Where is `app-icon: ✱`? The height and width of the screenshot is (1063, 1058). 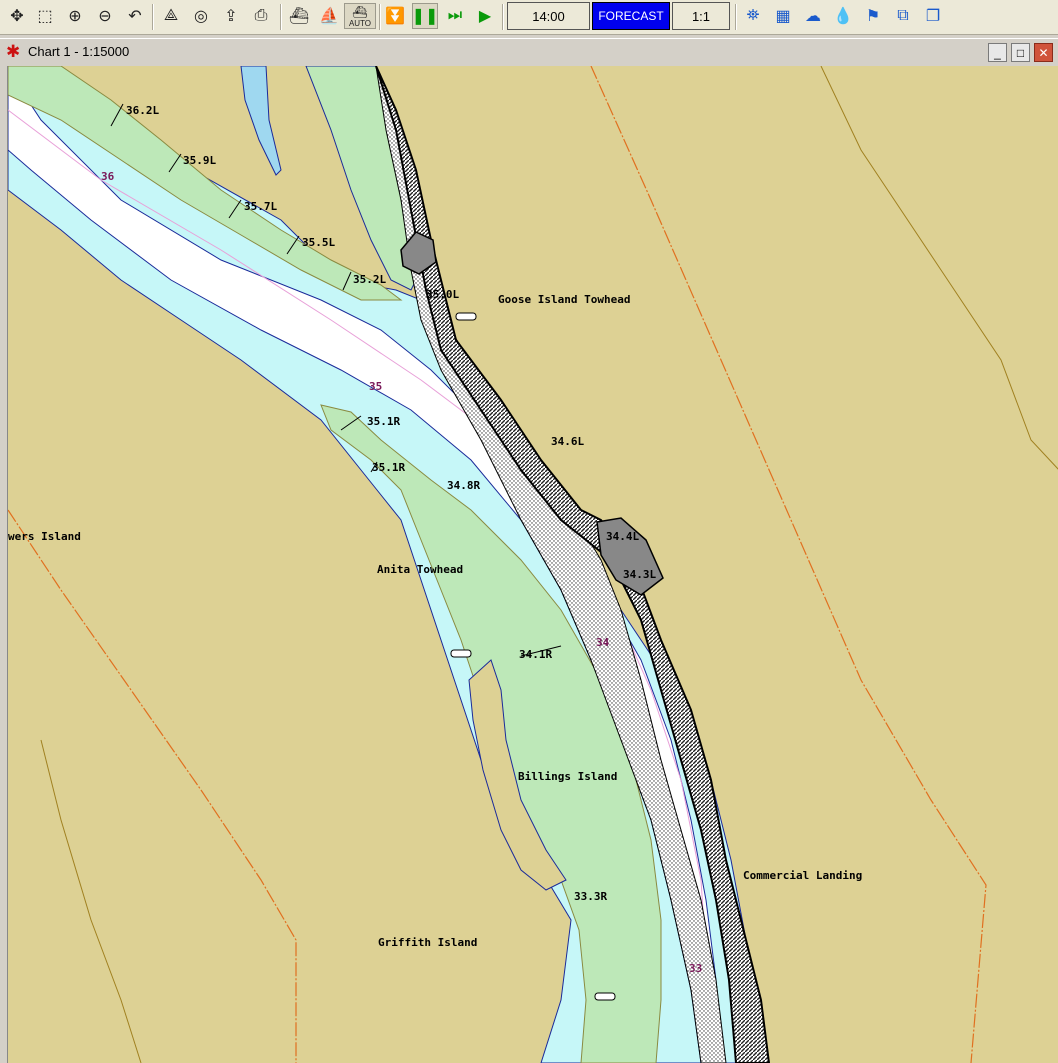
app-icon: ✱ is located at coordinates (13, 51).